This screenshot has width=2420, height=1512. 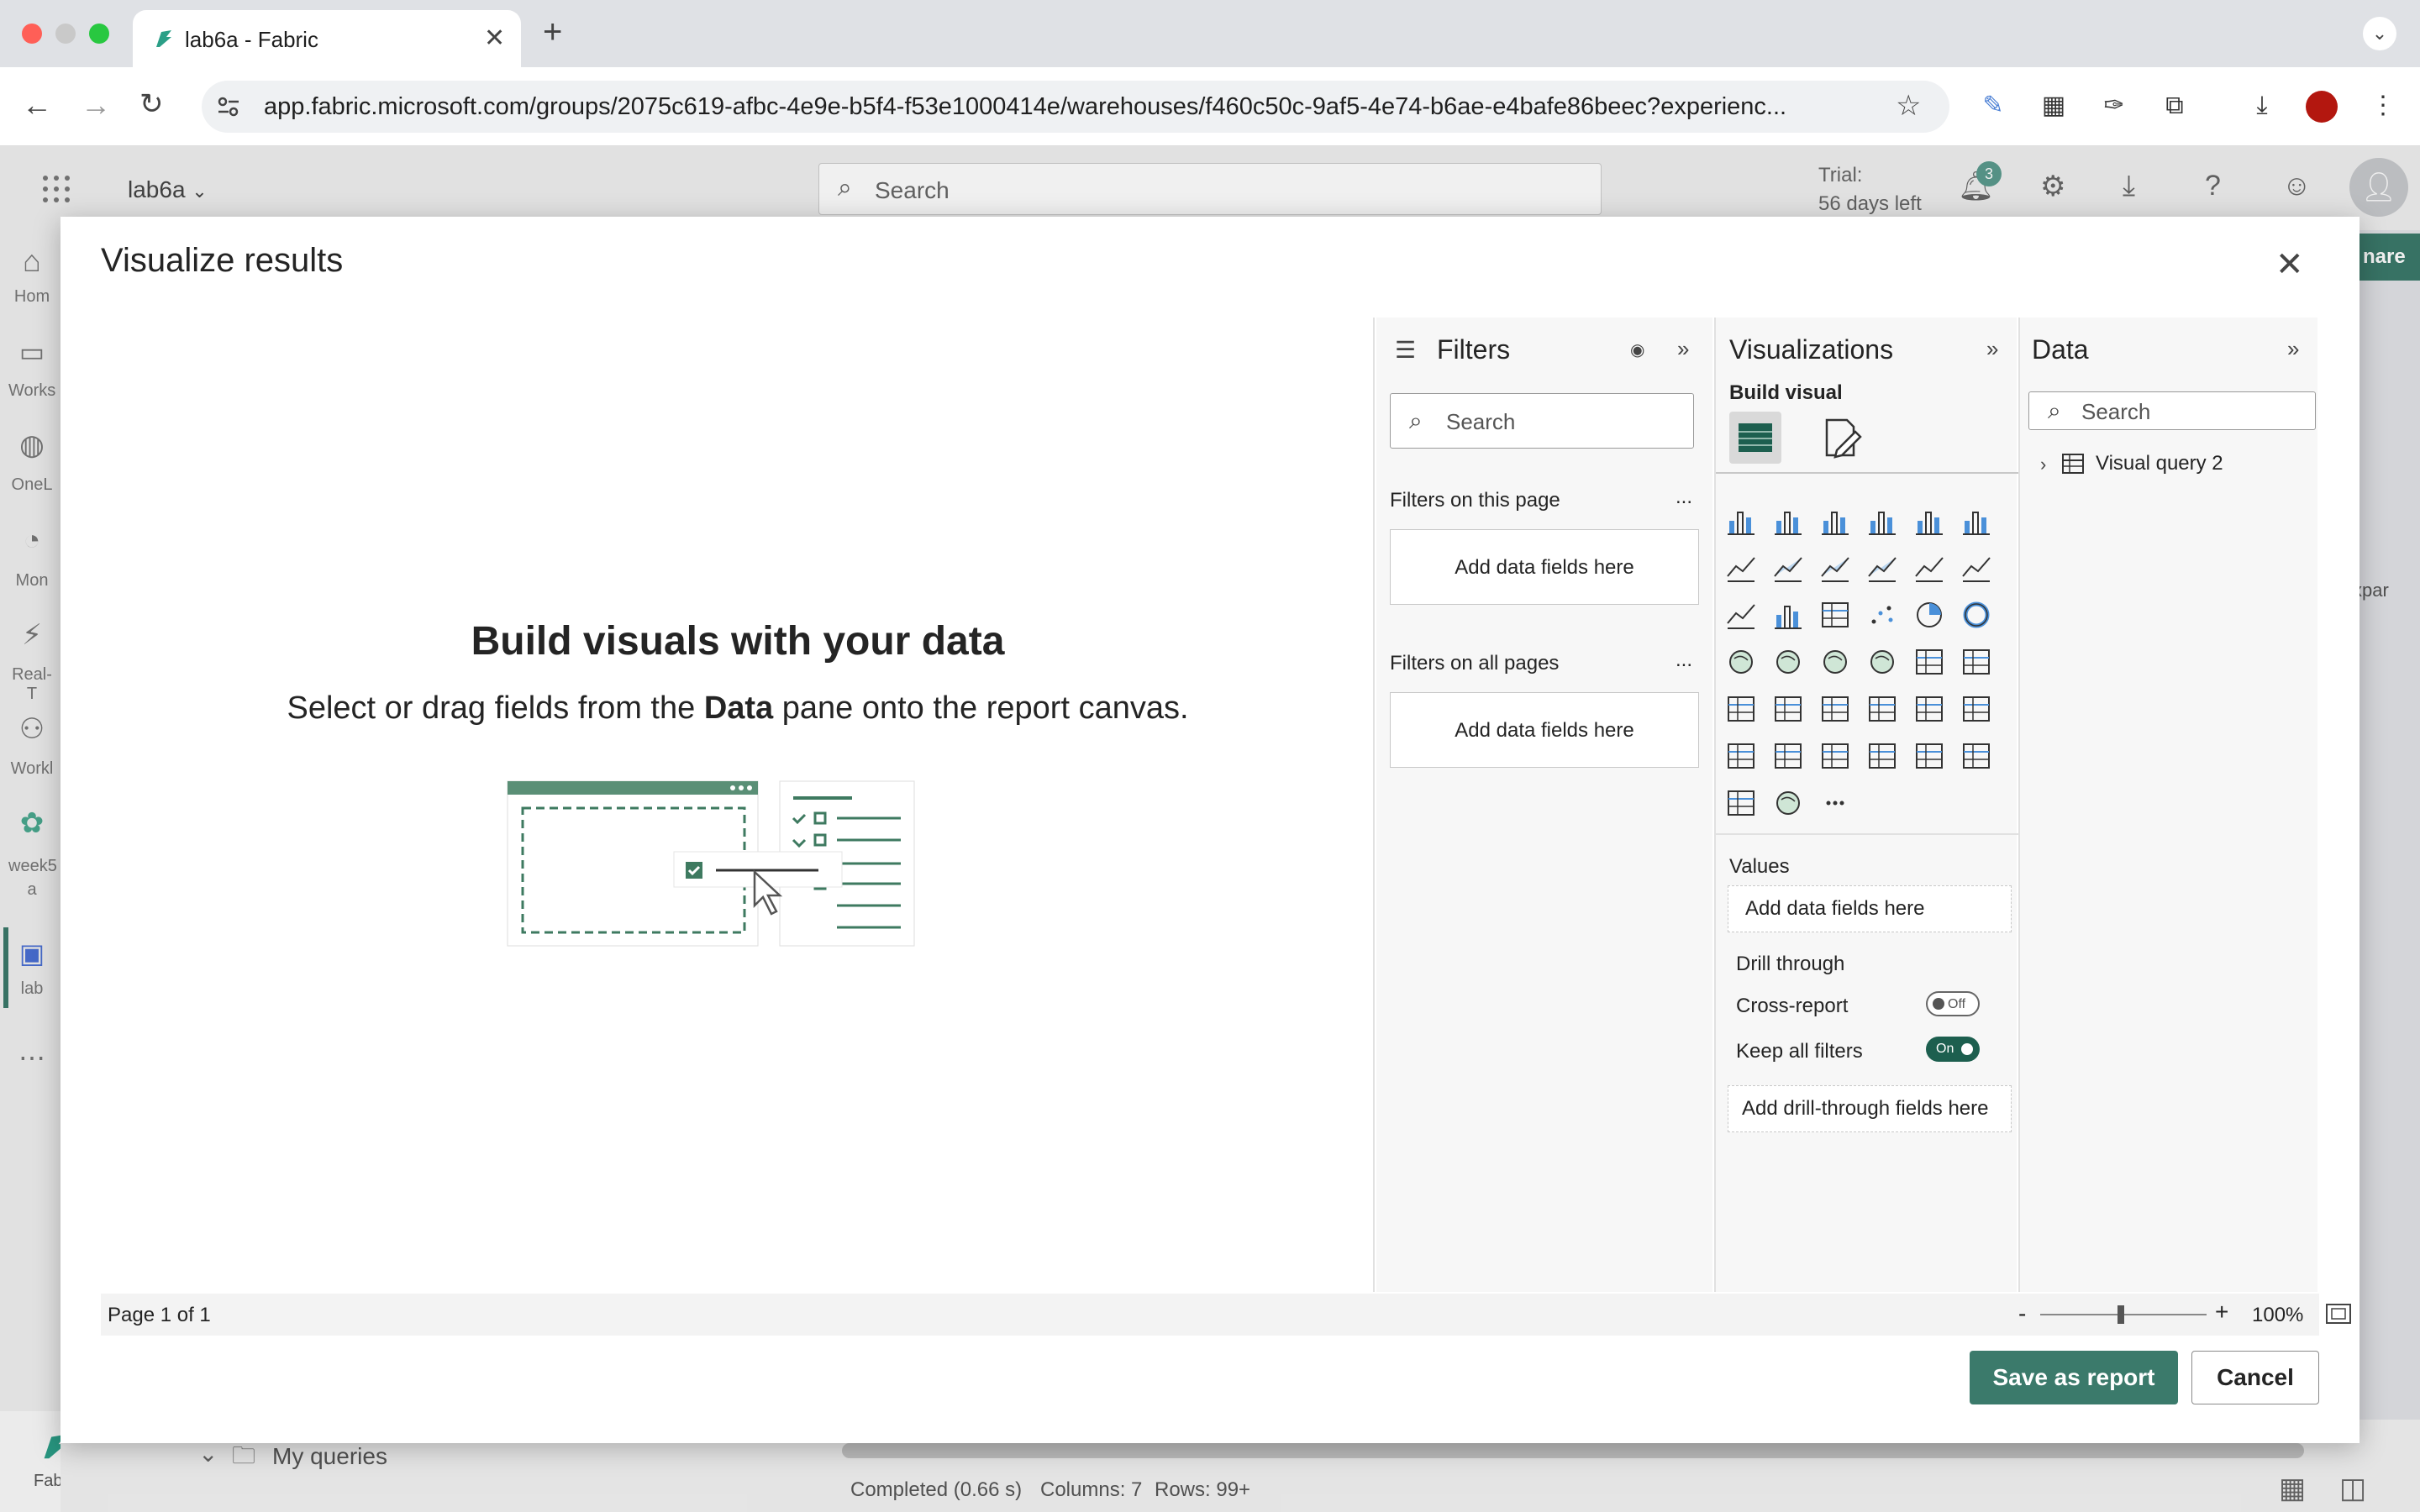 What do you see at coordinates (1977, 709) in the screenshot?
I see `key-influencers-icon` at bounding box center [1977, 709].